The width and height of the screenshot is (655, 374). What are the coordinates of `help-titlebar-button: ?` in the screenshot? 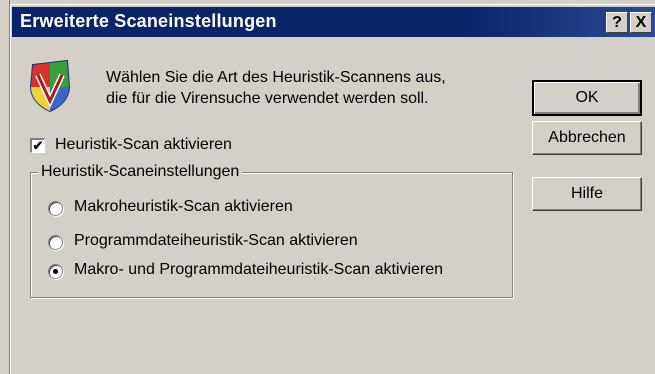 It's located at (617, 22).